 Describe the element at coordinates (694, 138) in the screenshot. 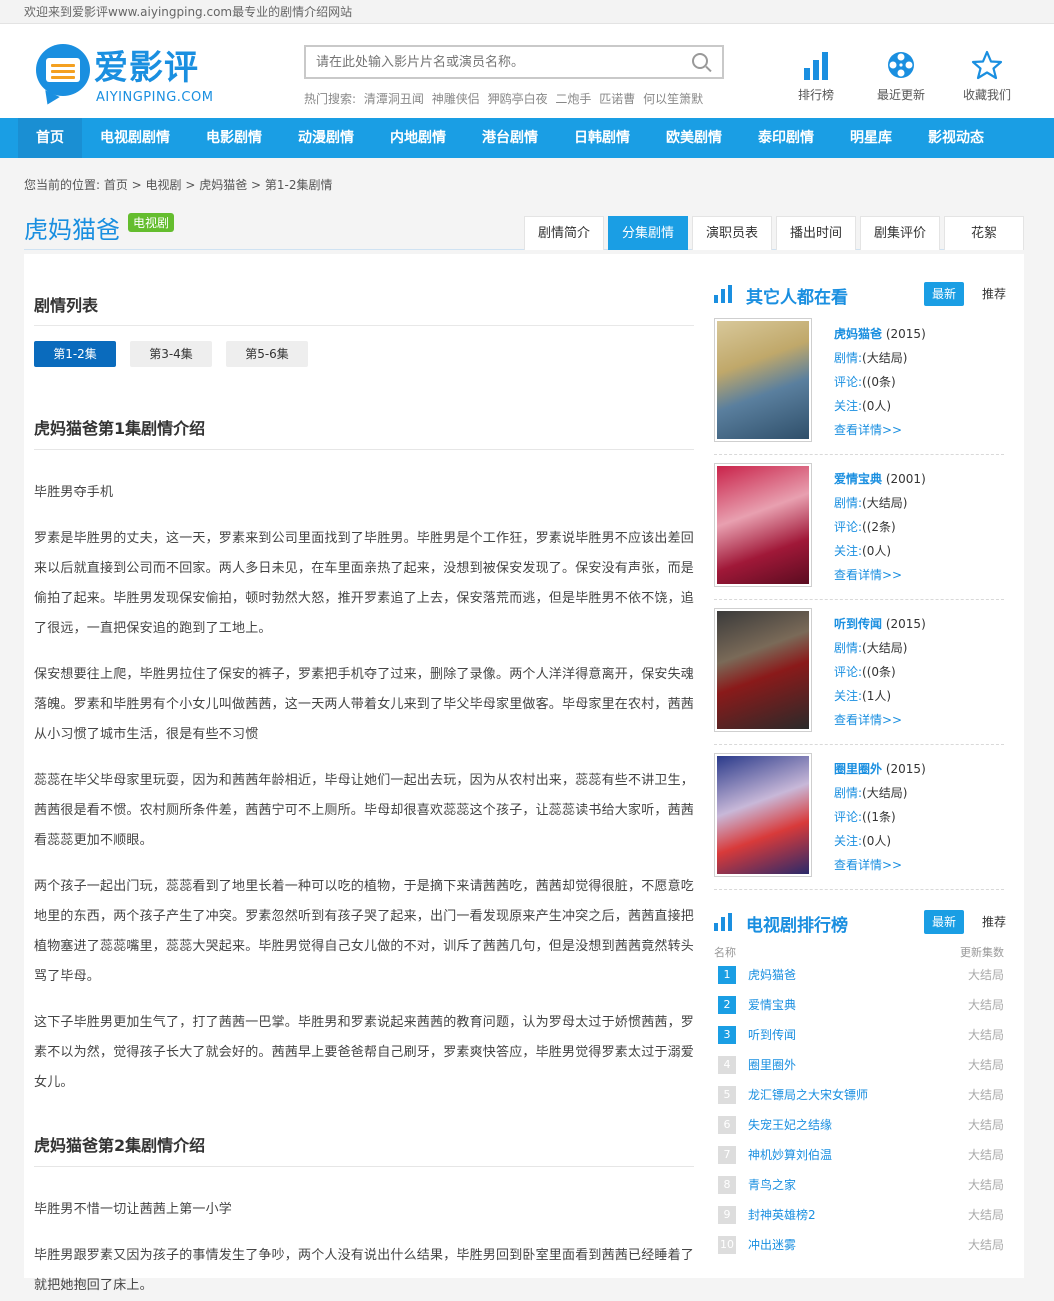

I see `nav-item-west: 欧美剧情` at that location.